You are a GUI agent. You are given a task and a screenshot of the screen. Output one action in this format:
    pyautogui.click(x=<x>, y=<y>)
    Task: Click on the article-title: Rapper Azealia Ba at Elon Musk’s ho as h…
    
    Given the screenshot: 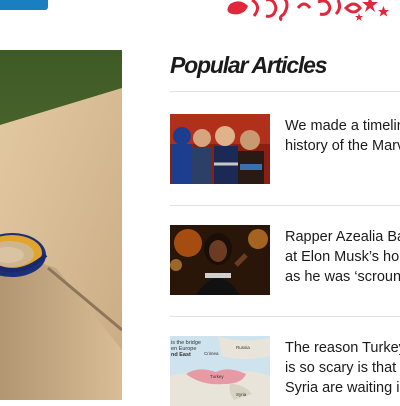 What is the action you would take?
    pyautogui.click(x=342, y=257)
    